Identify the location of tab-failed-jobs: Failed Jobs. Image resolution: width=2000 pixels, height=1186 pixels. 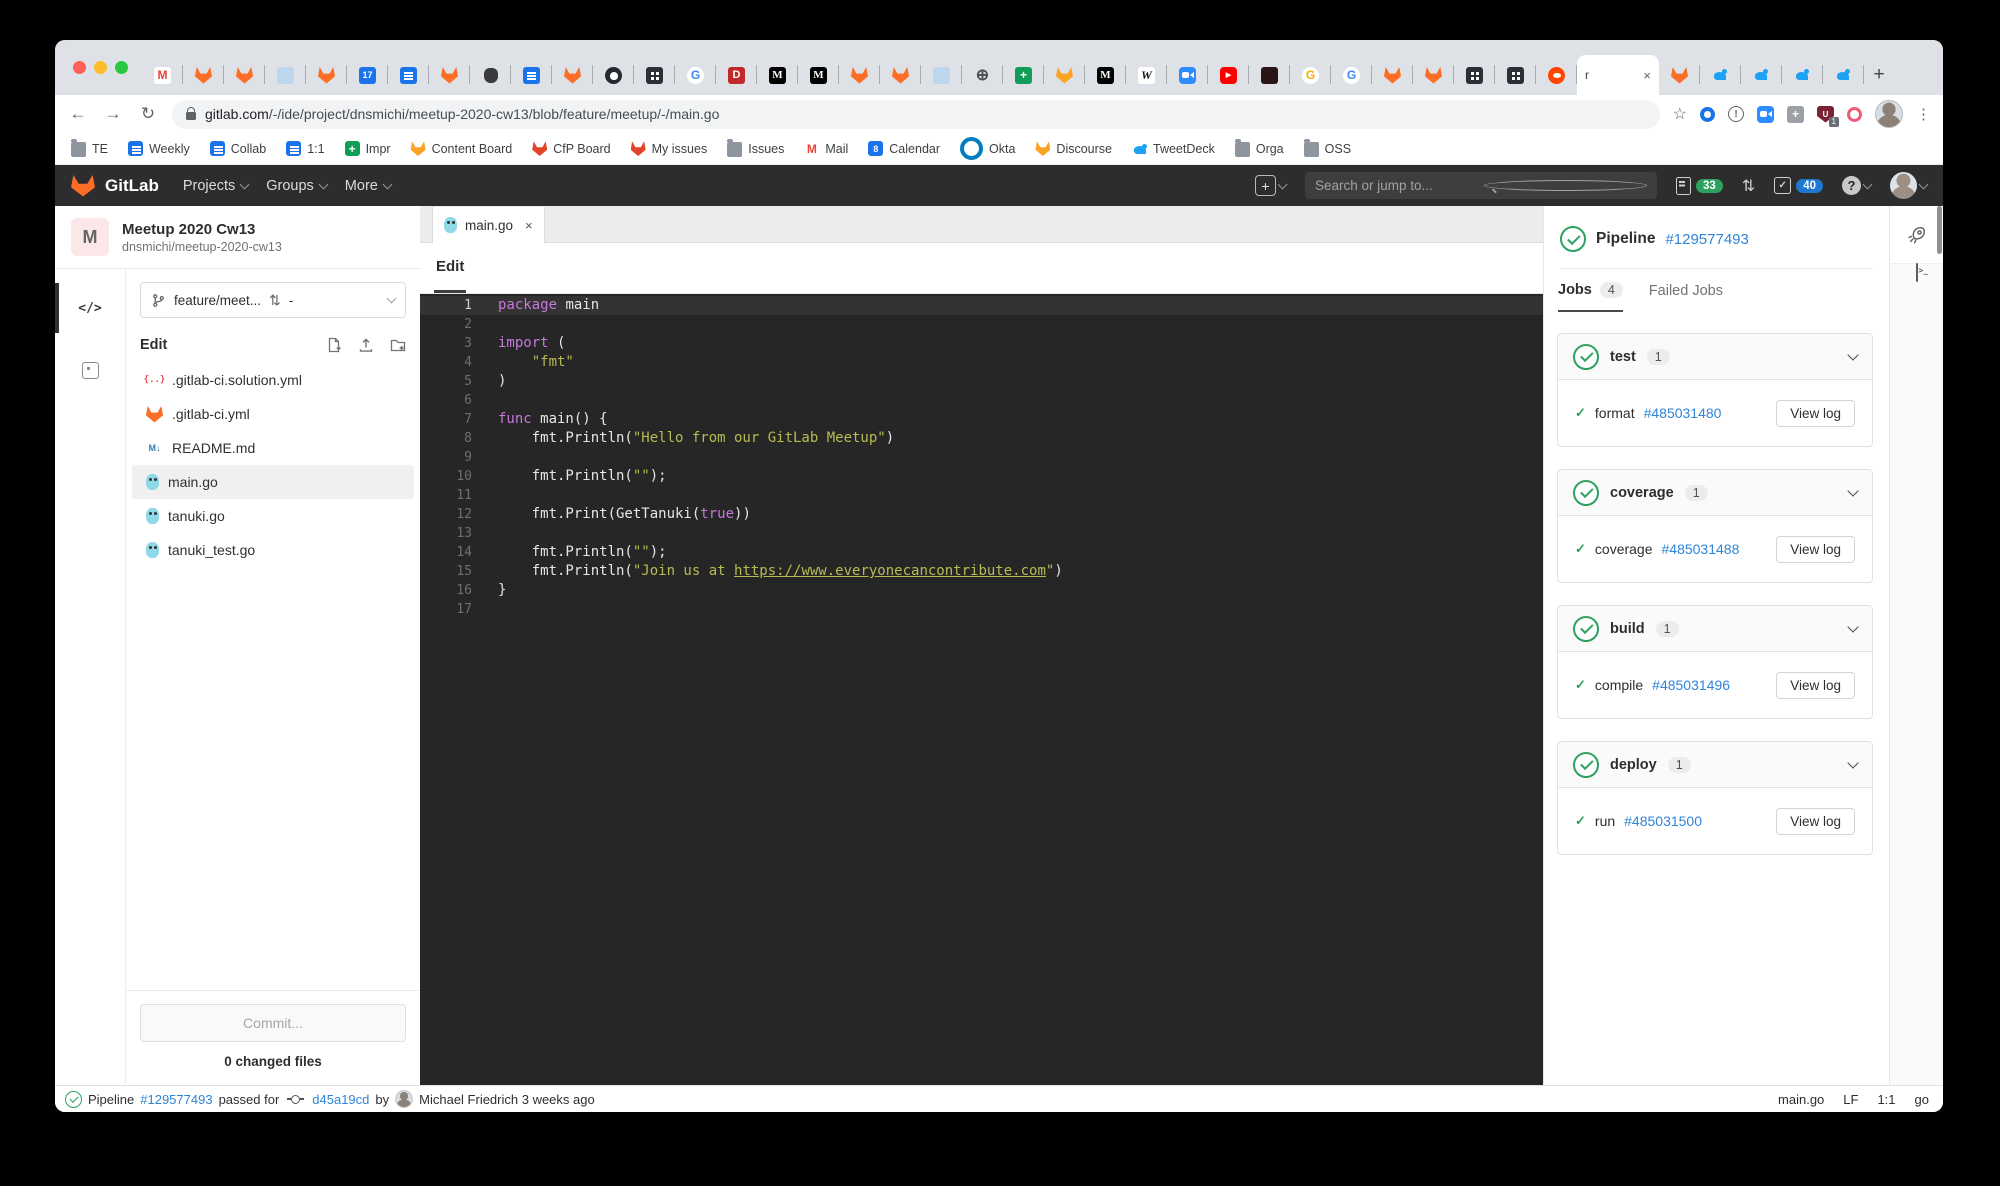
(1686, 297).